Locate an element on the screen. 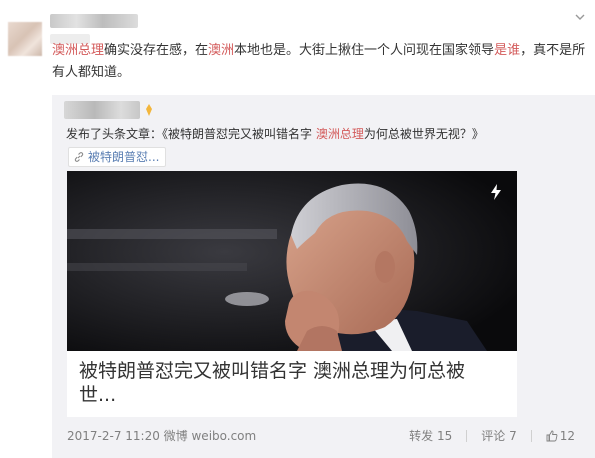  repost-actions: 转发 15 评论 7 12 is located at coordinates (492, 435).